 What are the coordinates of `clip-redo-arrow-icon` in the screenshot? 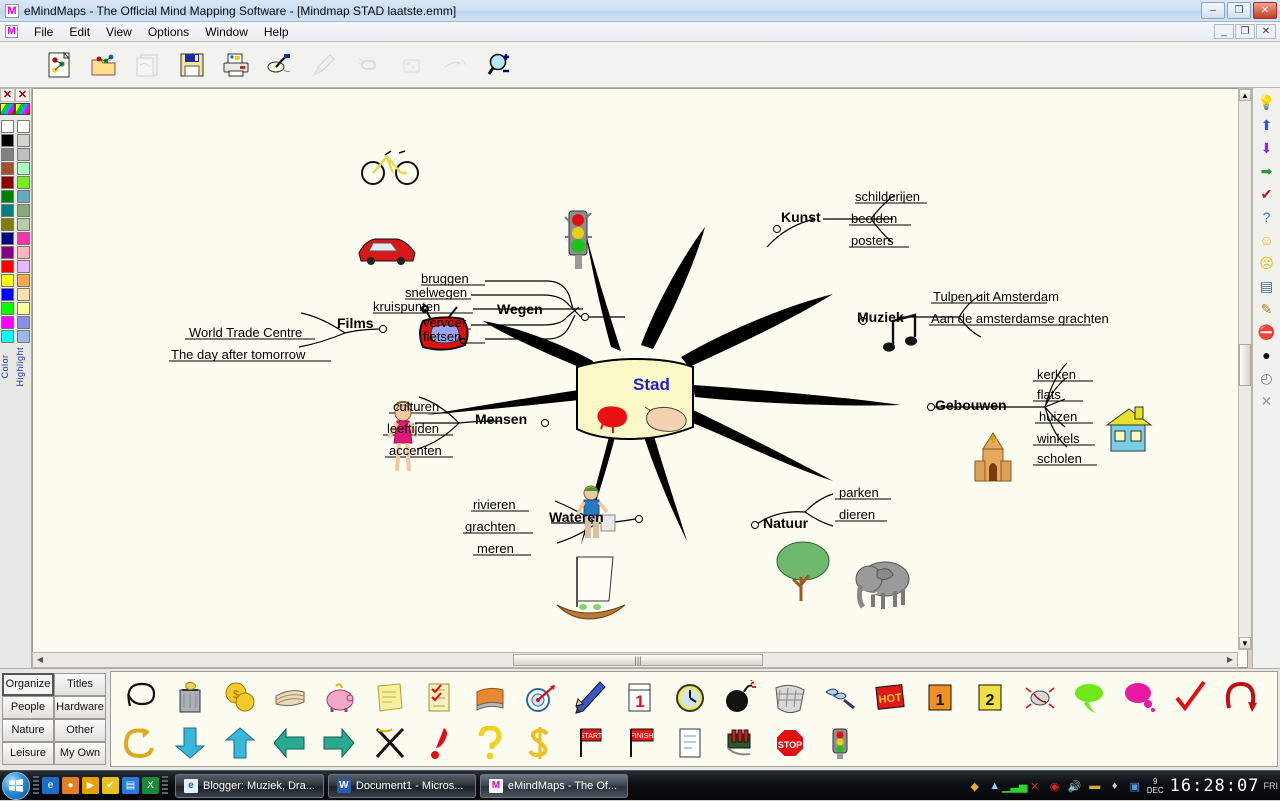 It's located at (140, 743).